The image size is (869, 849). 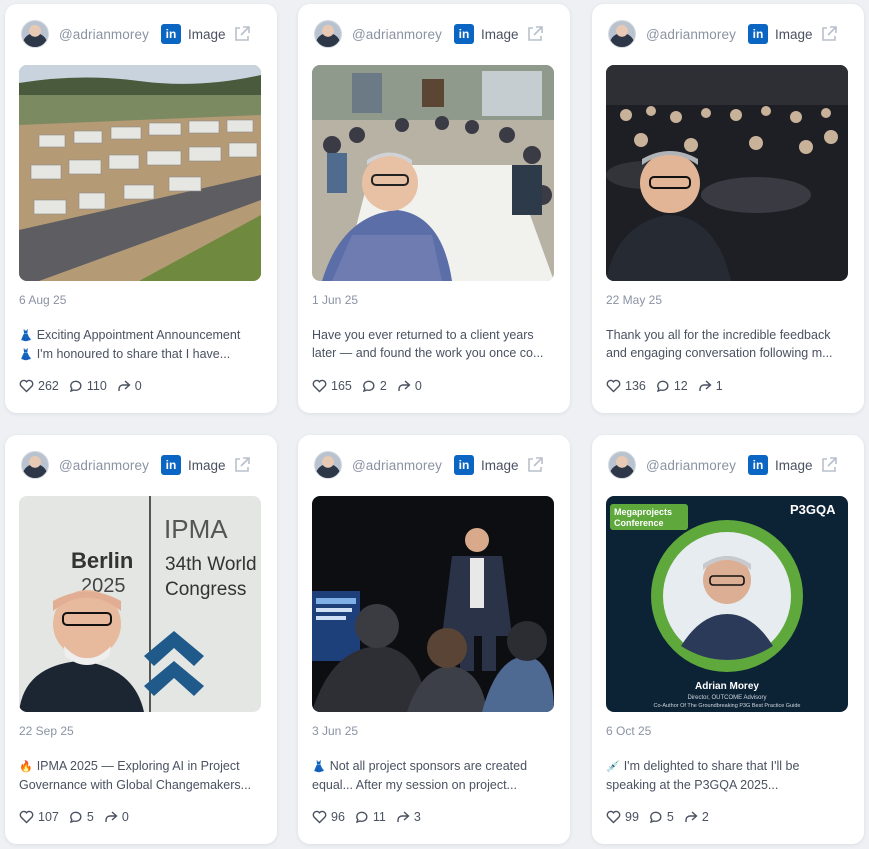 I want to click on comments-stat: 11, so click(x=370, y=817).